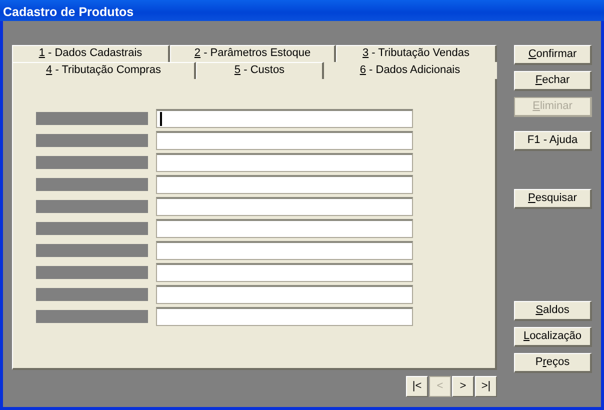 The image size is (604, 410). Describe the element at coordinates (553, 141) in the screenshot. I see `action-button: F1 - Ajuda` at that location.